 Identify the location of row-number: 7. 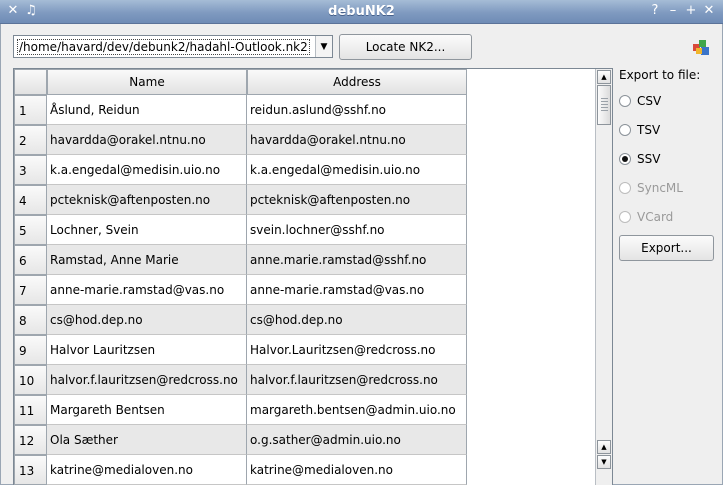
(30, 290).